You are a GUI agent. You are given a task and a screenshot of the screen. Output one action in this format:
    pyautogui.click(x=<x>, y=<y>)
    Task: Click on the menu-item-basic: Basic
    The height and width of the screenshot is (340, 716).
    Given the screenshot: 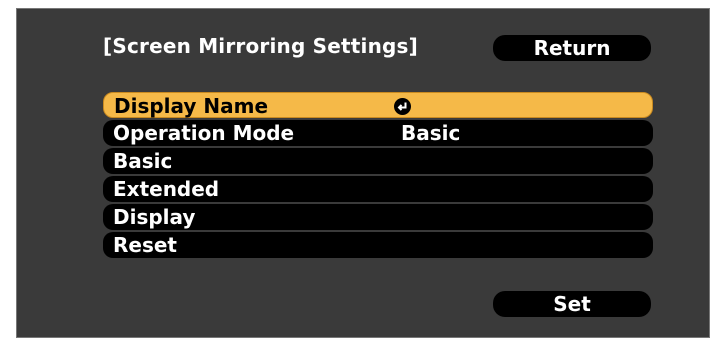 What is the action you would take?
    pyautogui.click(x=378, y=161)
    